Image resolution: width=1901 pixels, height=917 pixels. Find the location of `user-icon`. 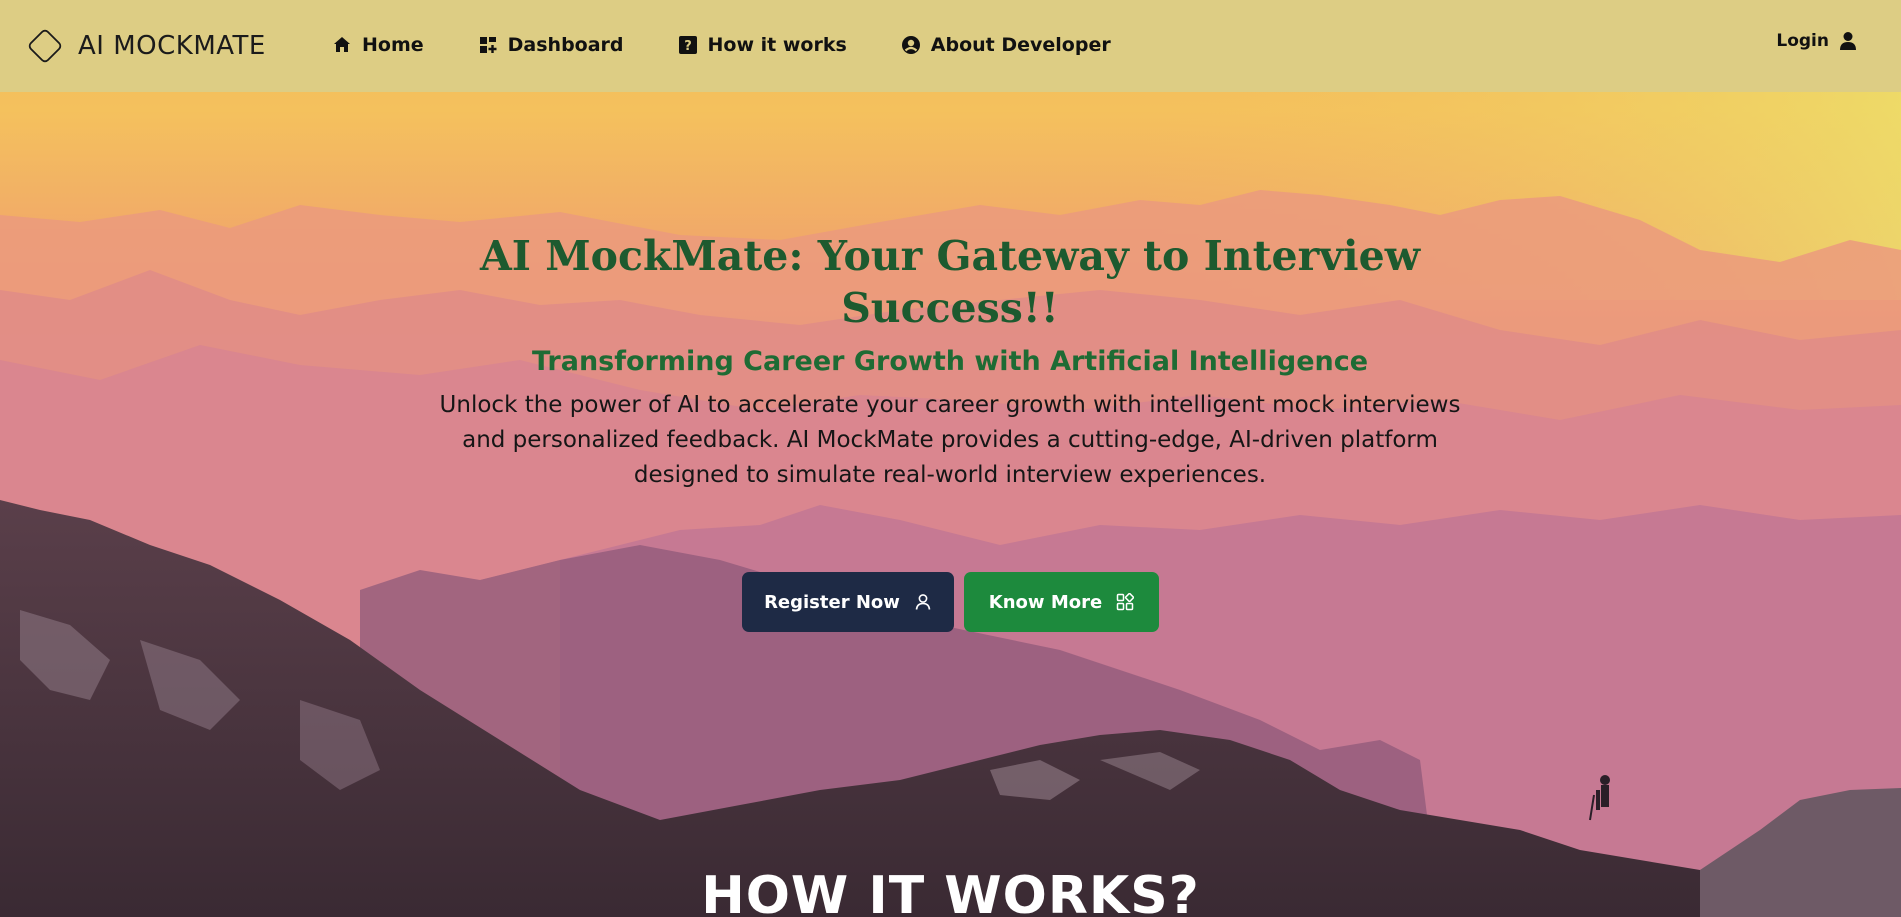

user-icon is located at coordinates (1848, 41).